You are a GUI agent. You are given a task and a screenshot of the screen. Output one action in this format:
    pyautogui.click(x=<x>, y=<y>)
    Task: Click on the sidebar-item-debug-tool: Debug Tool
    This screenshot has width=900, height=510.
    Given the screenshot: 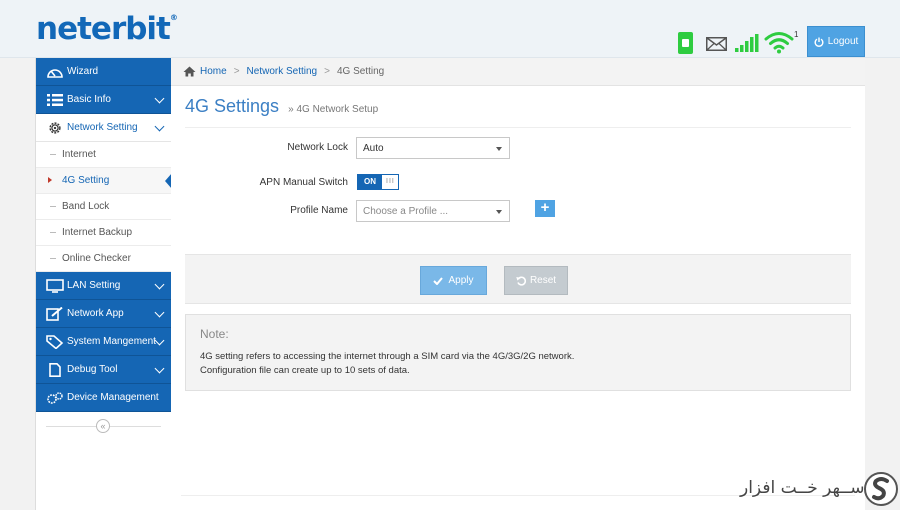 What is the action you would take?
    pyautogui.click(x=103, y=370)
    